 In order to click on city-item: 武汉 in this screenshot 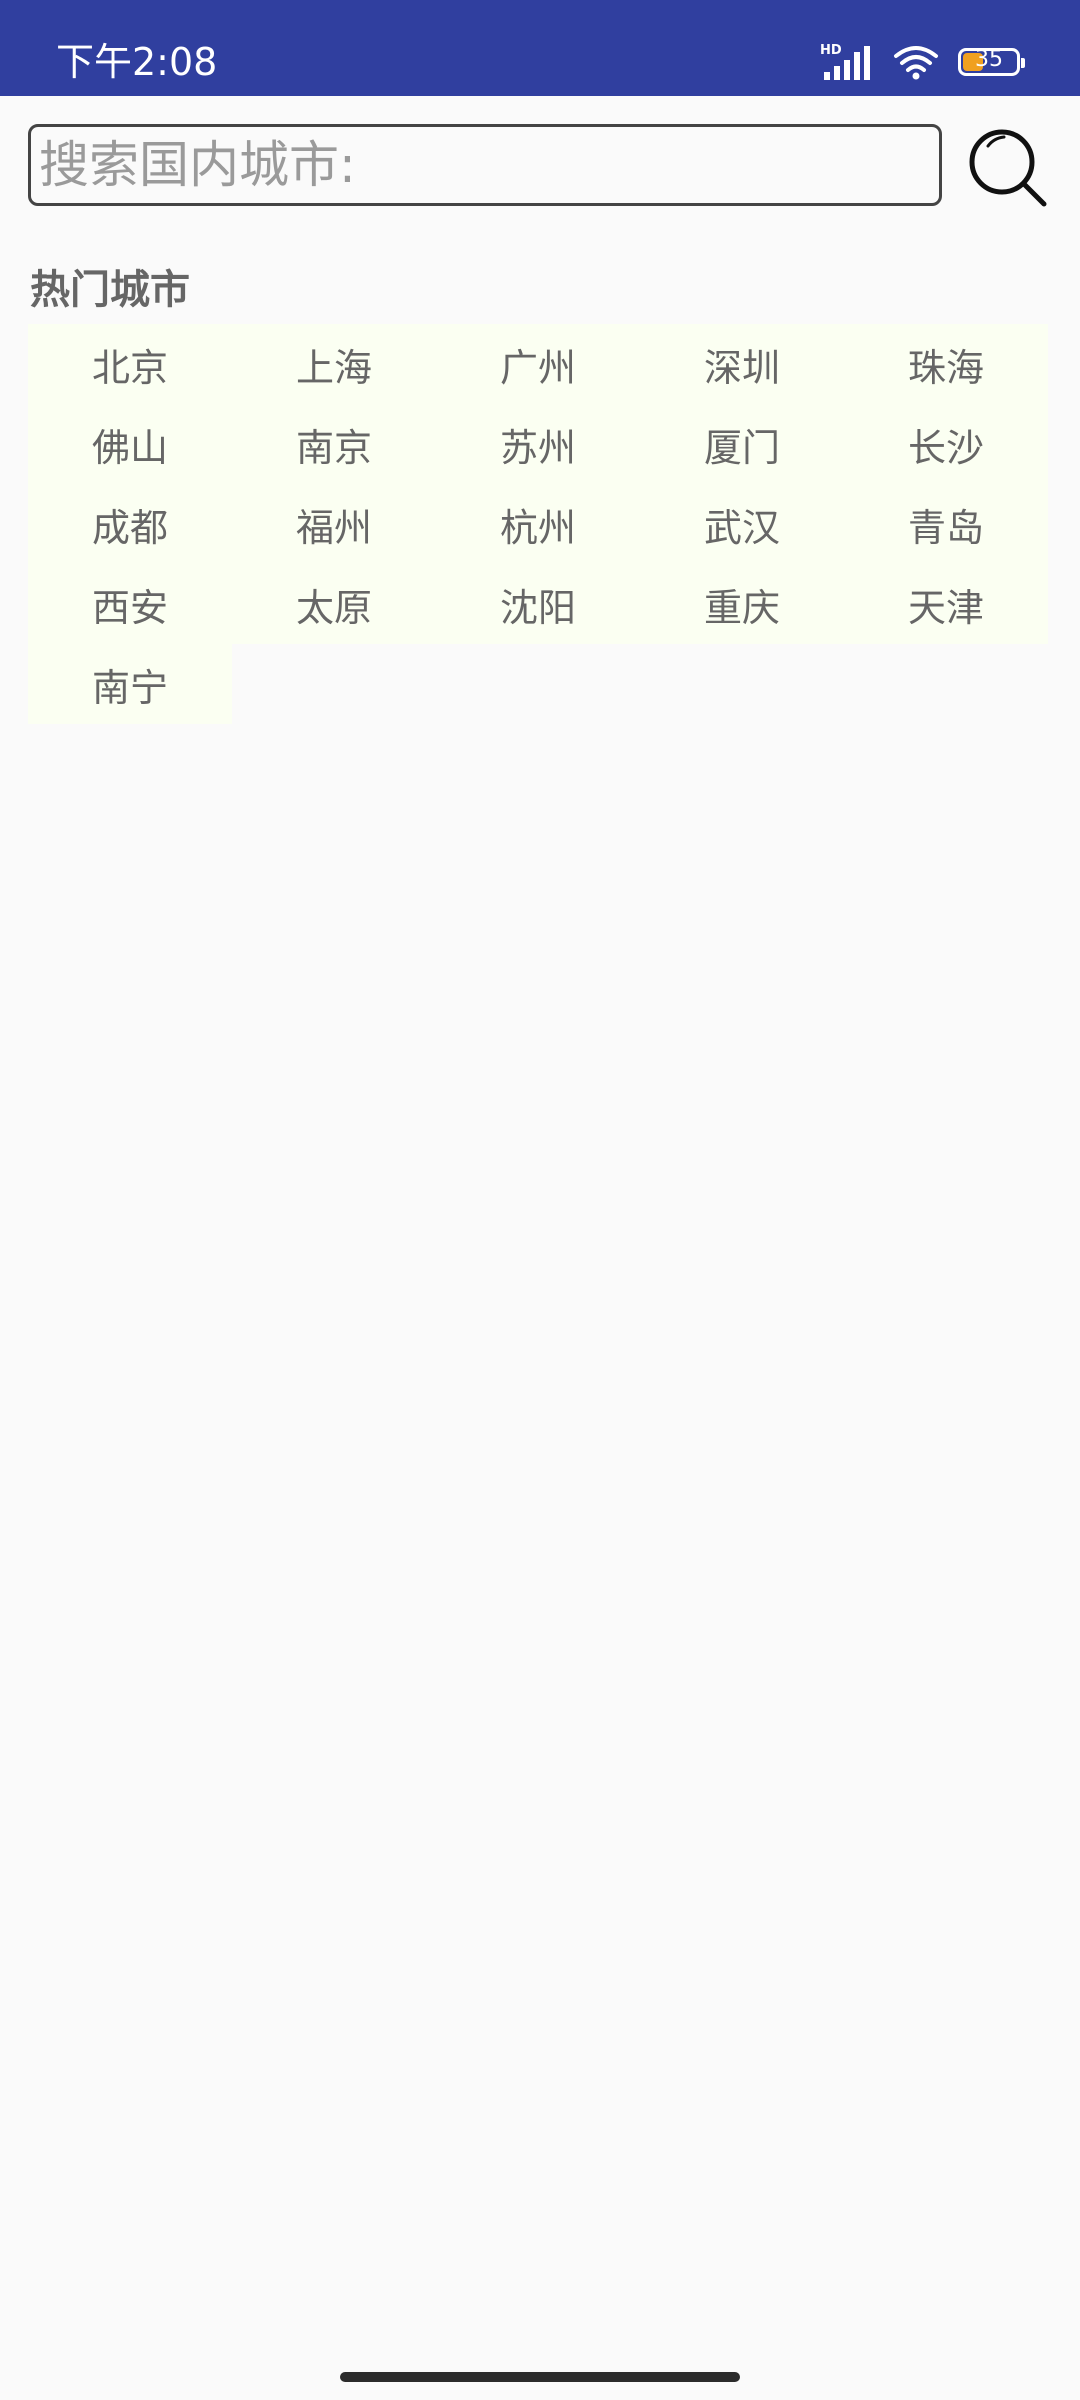, I will do `click(742, 524)`.